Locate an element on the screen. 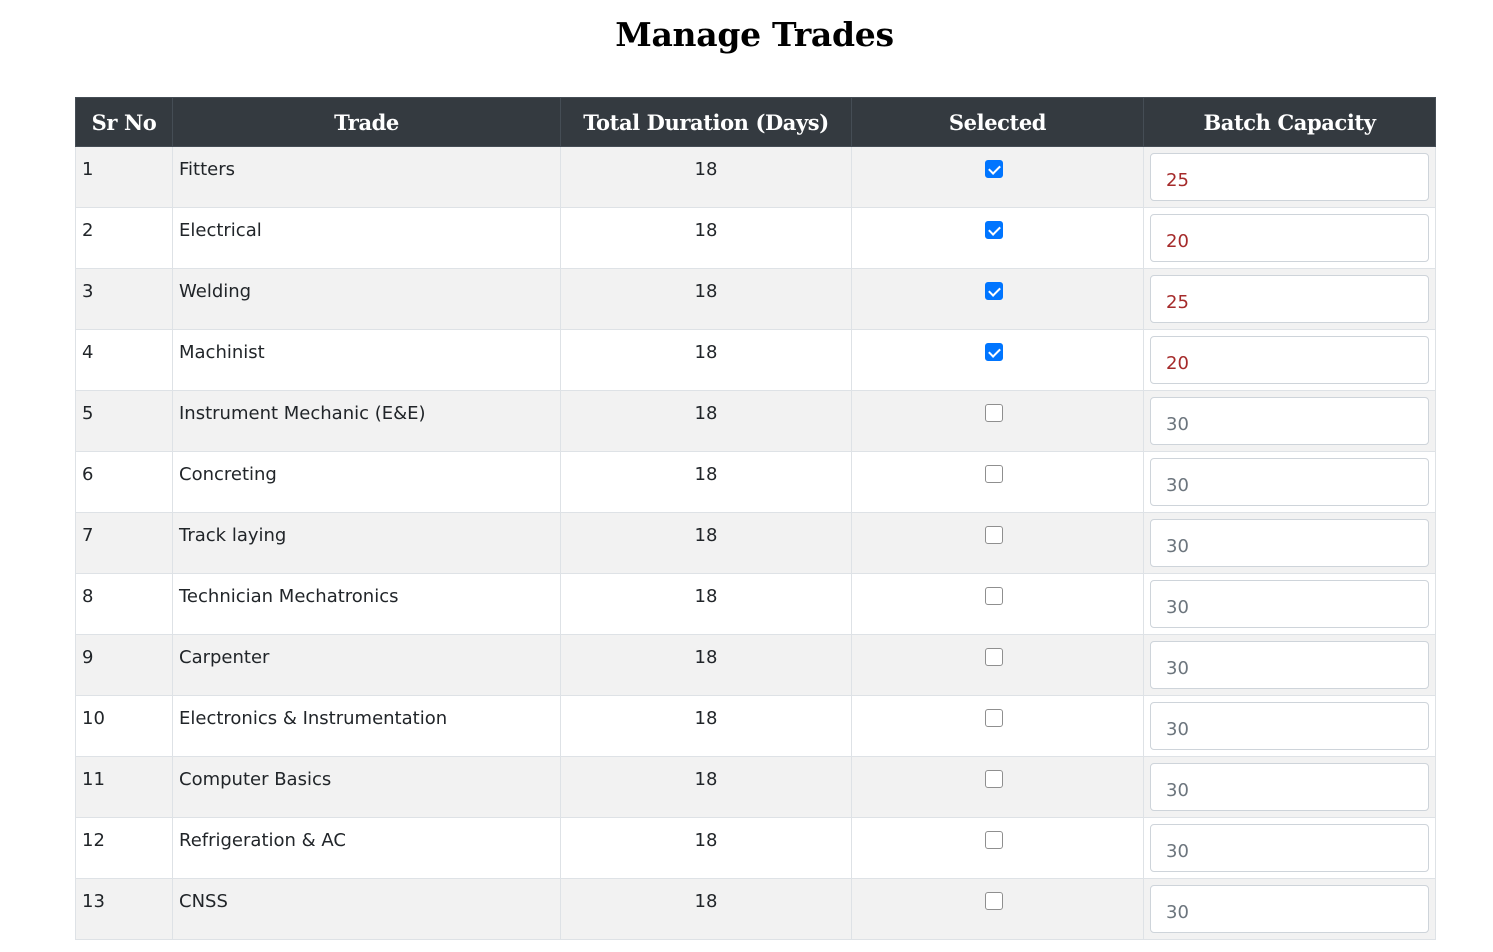 This screenshot has height=952, width=1493. trade-cell: Electrical is located at coordinates (366, 238).